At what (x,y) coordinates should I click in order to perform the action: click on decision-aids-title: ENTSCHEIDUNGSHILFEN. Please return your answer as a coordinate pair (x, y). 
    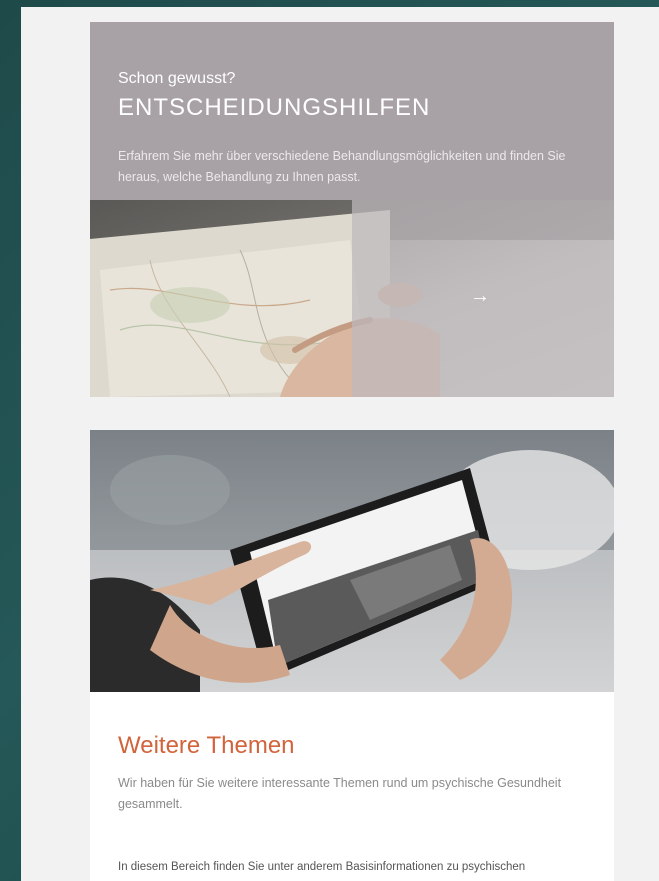
    Looking at the image, I should click on (274, 107).